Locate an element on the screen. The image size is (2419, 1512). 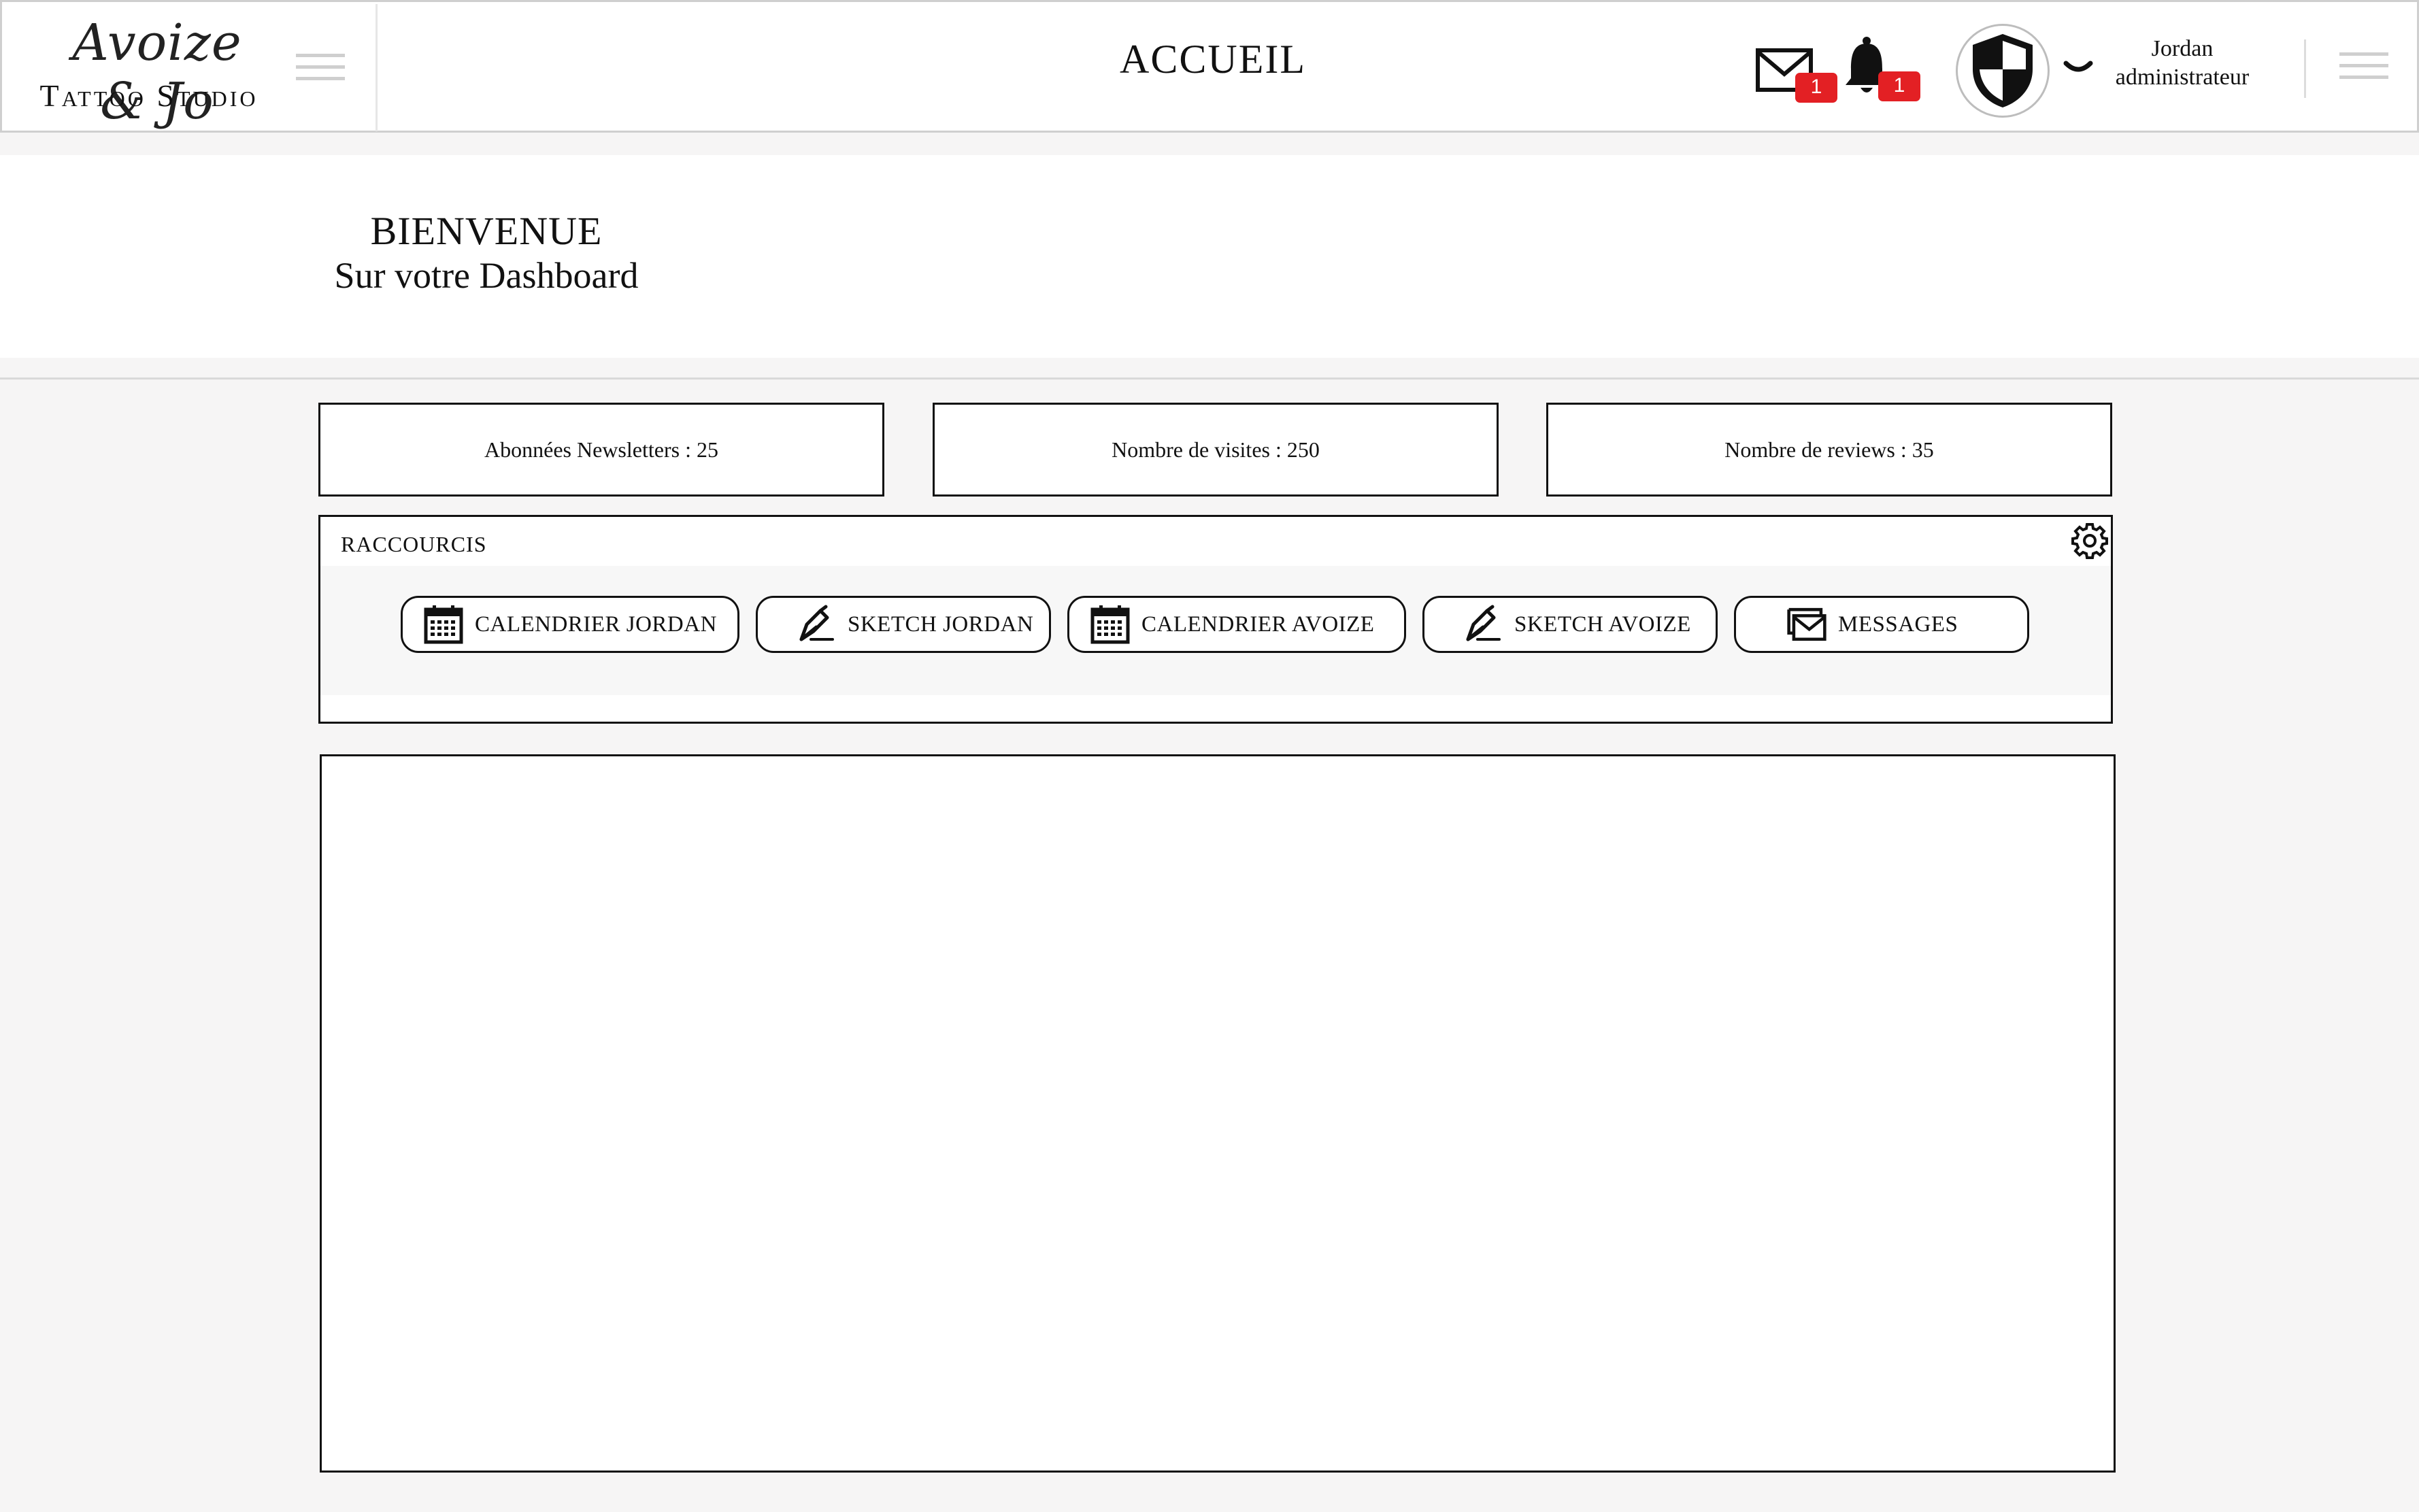
stat-card-newsletter: Abonnées Newsletters : 25 is located at coordinates (601, 450).